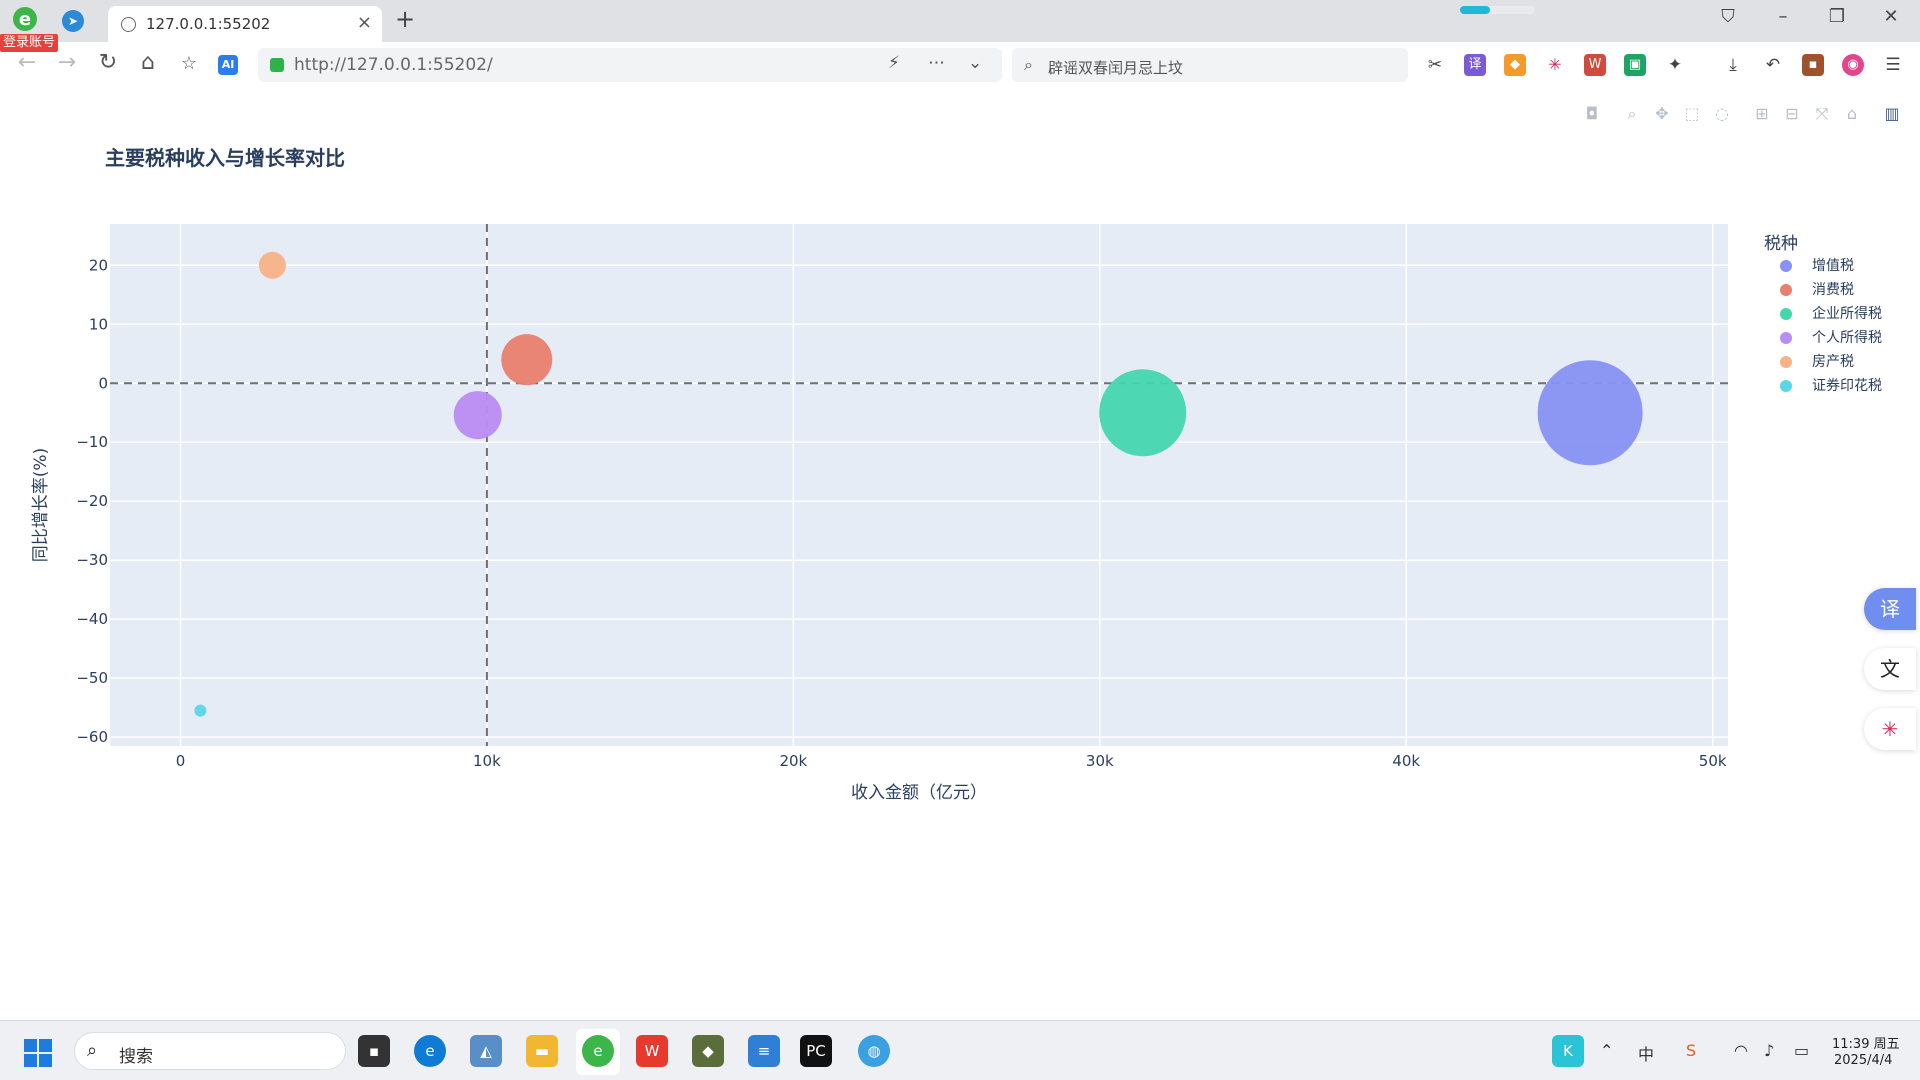 The width and height of the screenshot is (1920, 1080). I want to click on legend-label: 个人所得税, so click(1847, 338).